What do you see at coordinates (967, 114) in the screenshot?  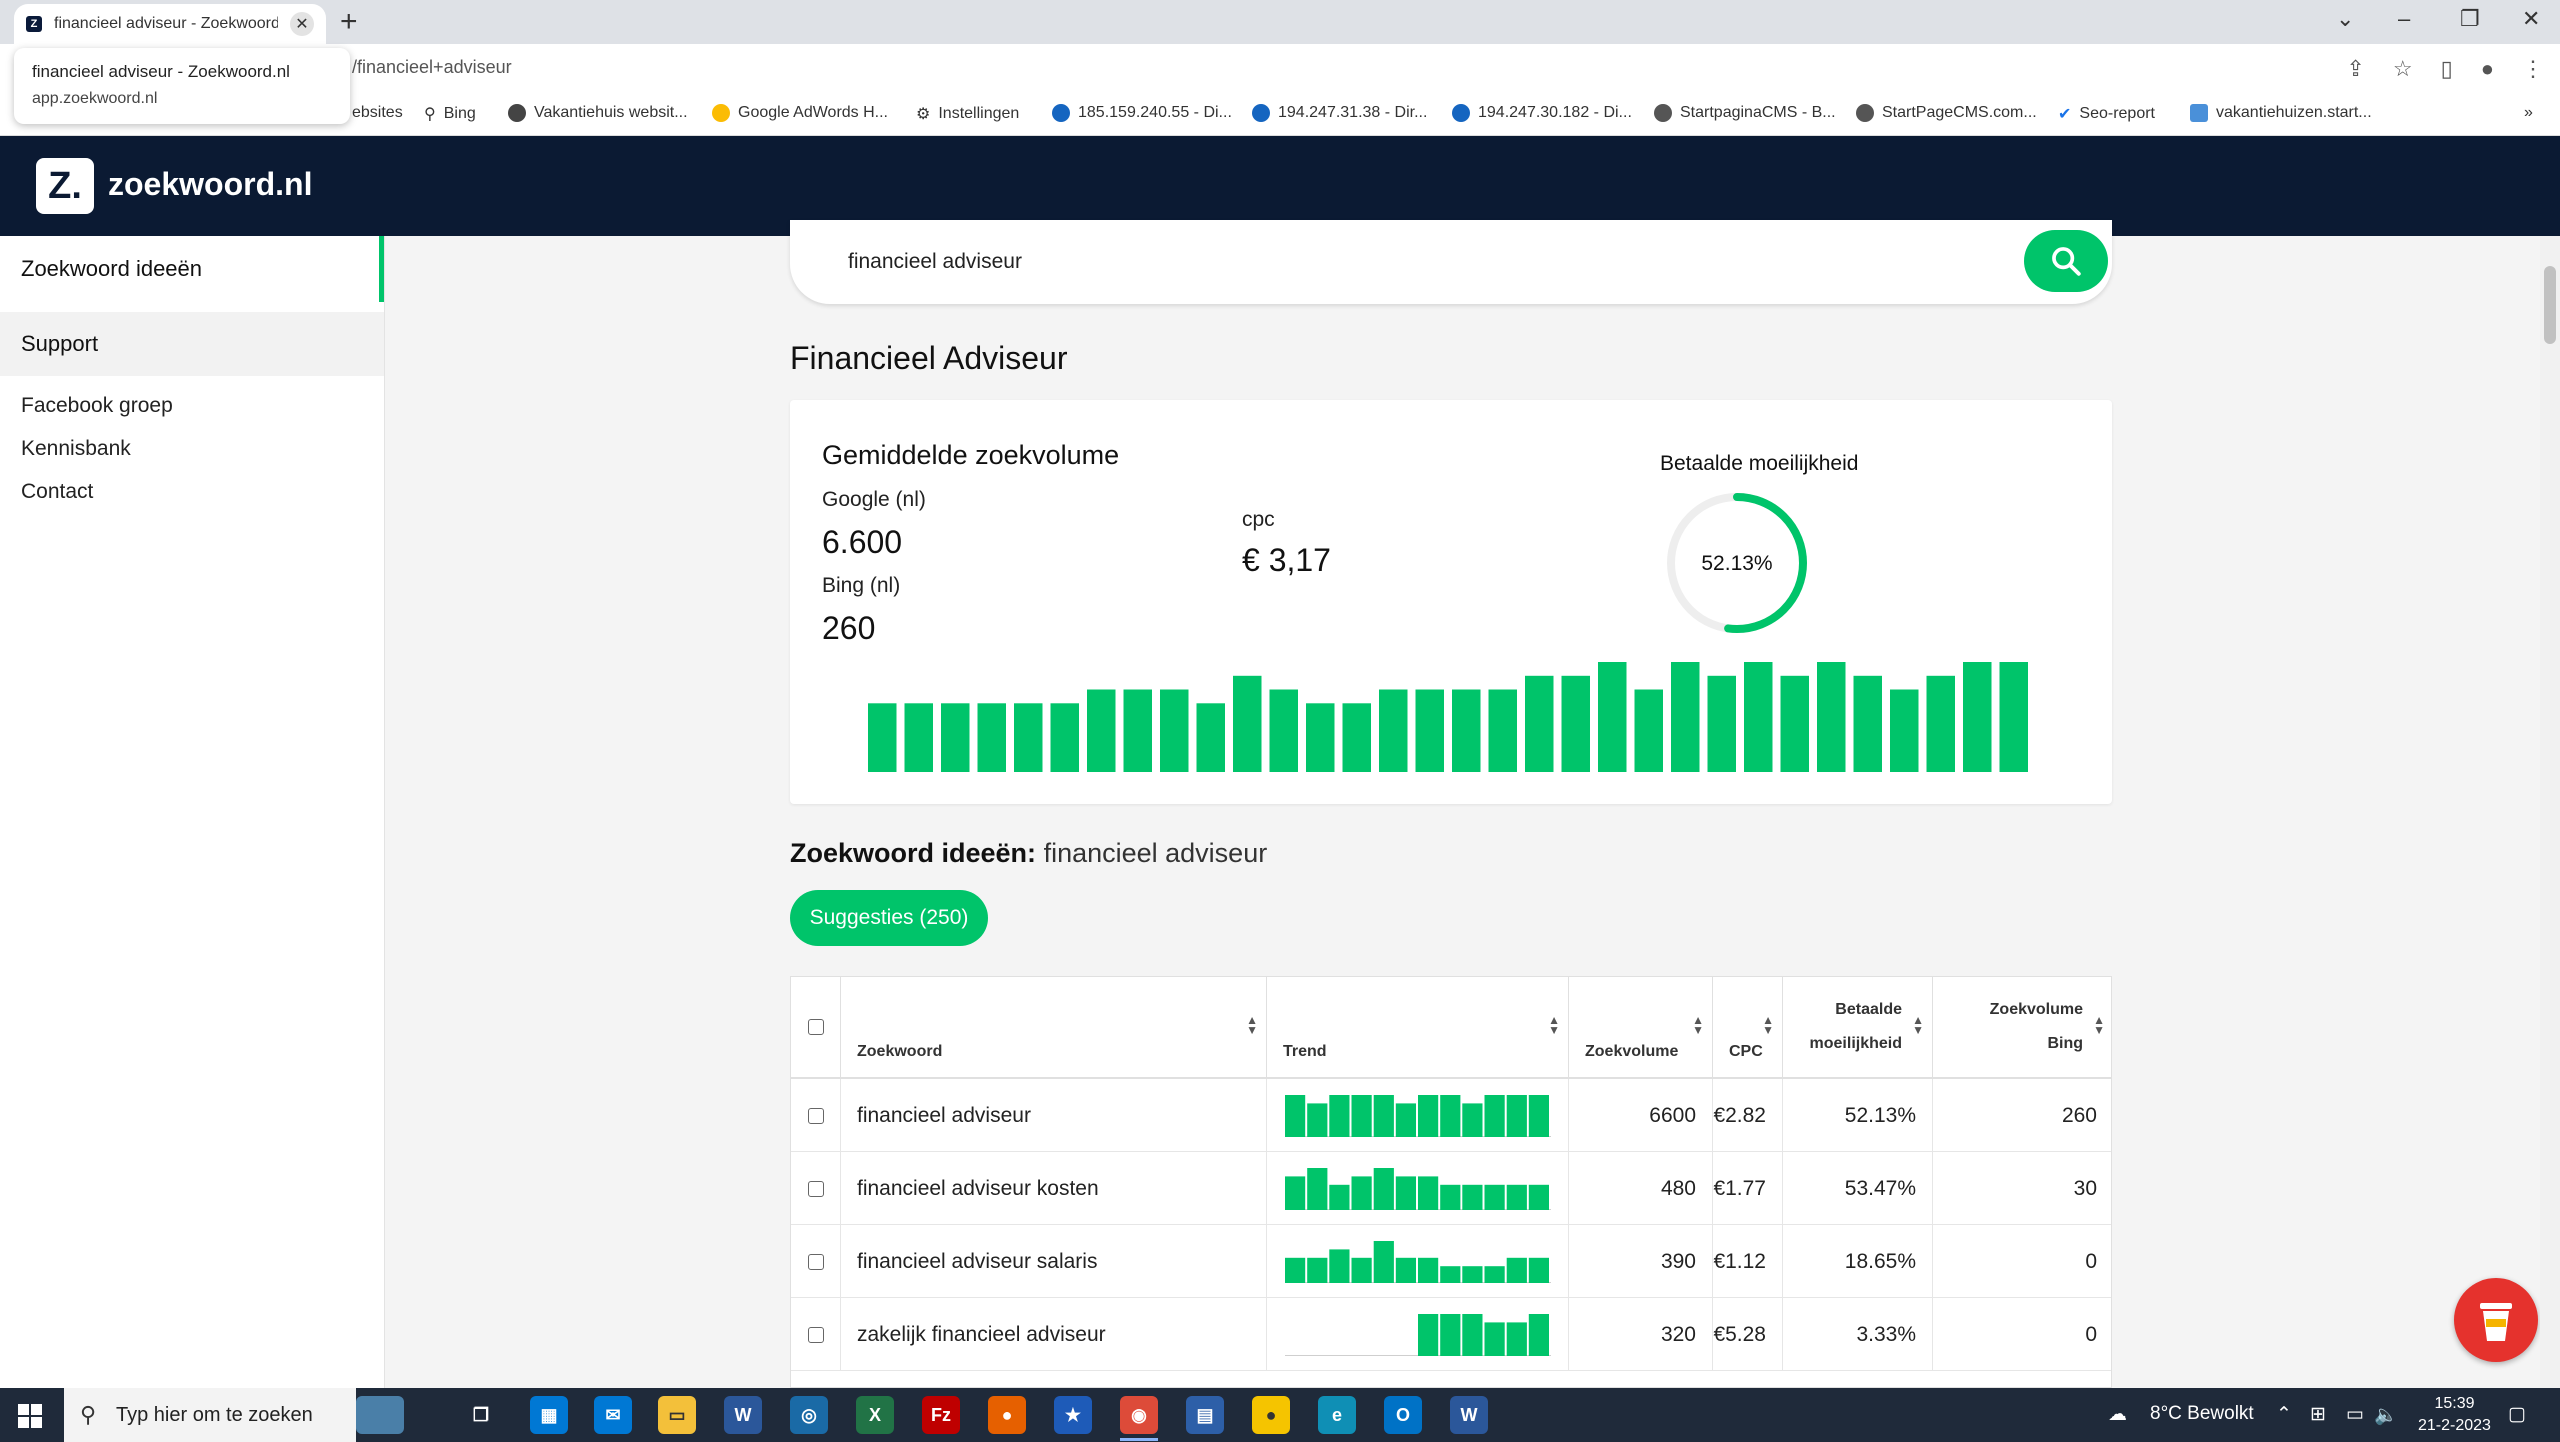 I see `bookmark-item: ⚙ Instellingen` at bounding box center [967, 114].